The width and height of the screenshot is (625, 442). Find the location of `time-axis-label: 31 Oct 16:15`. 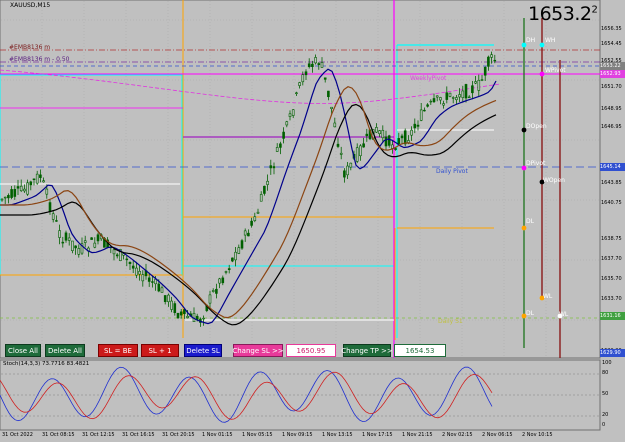

time-axis-label: 31 Oct 16:15 is located at coordinates (138, 435).